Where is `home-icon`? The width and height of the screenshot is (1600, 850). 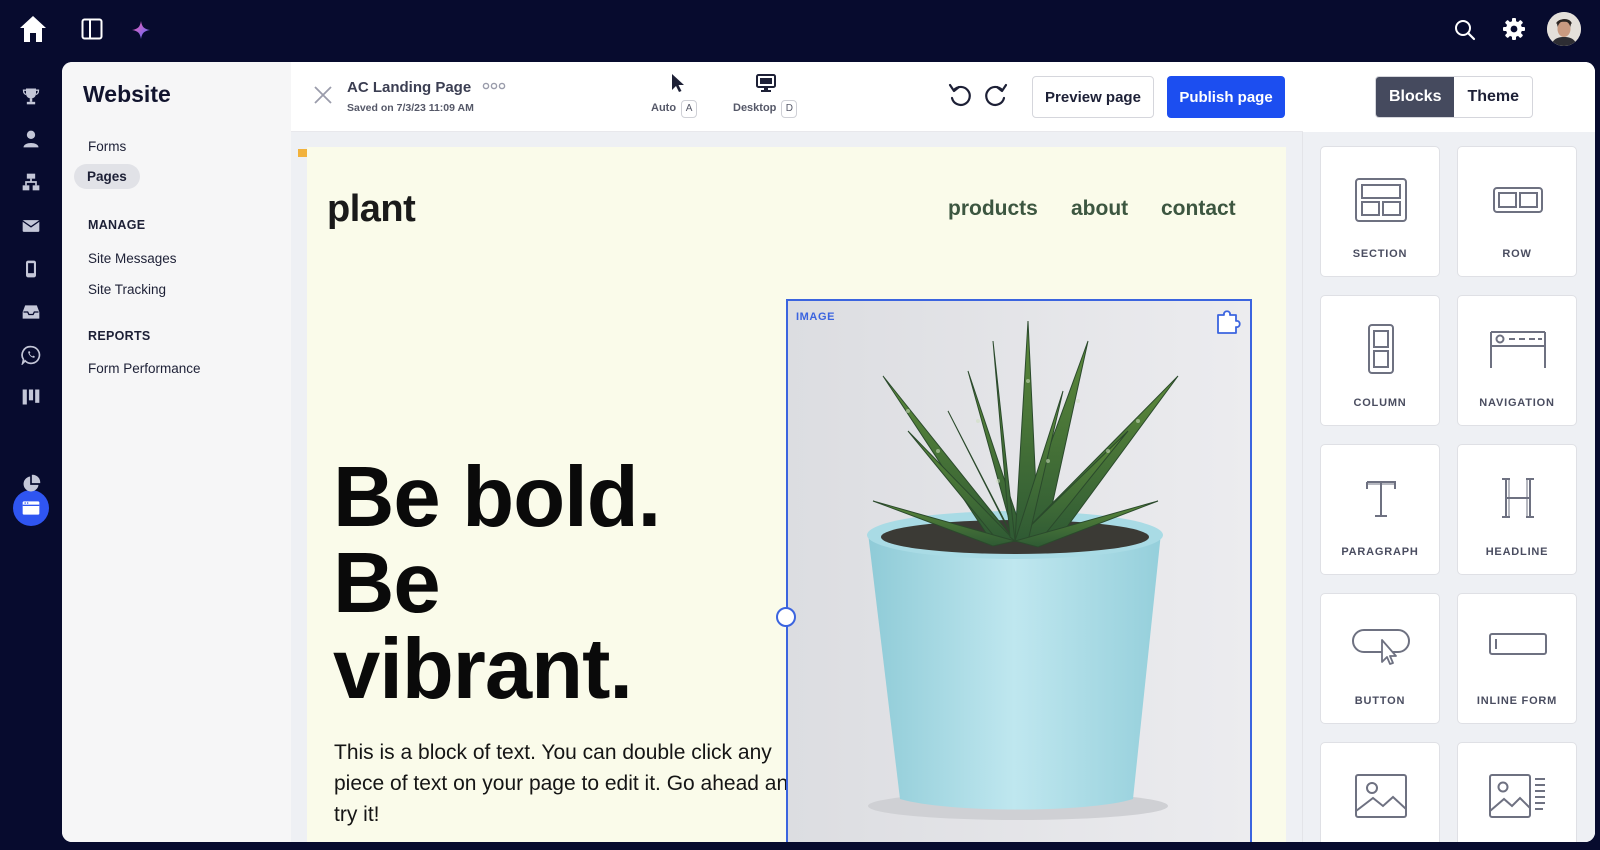
home-icon is located at coordinates (33, 29).